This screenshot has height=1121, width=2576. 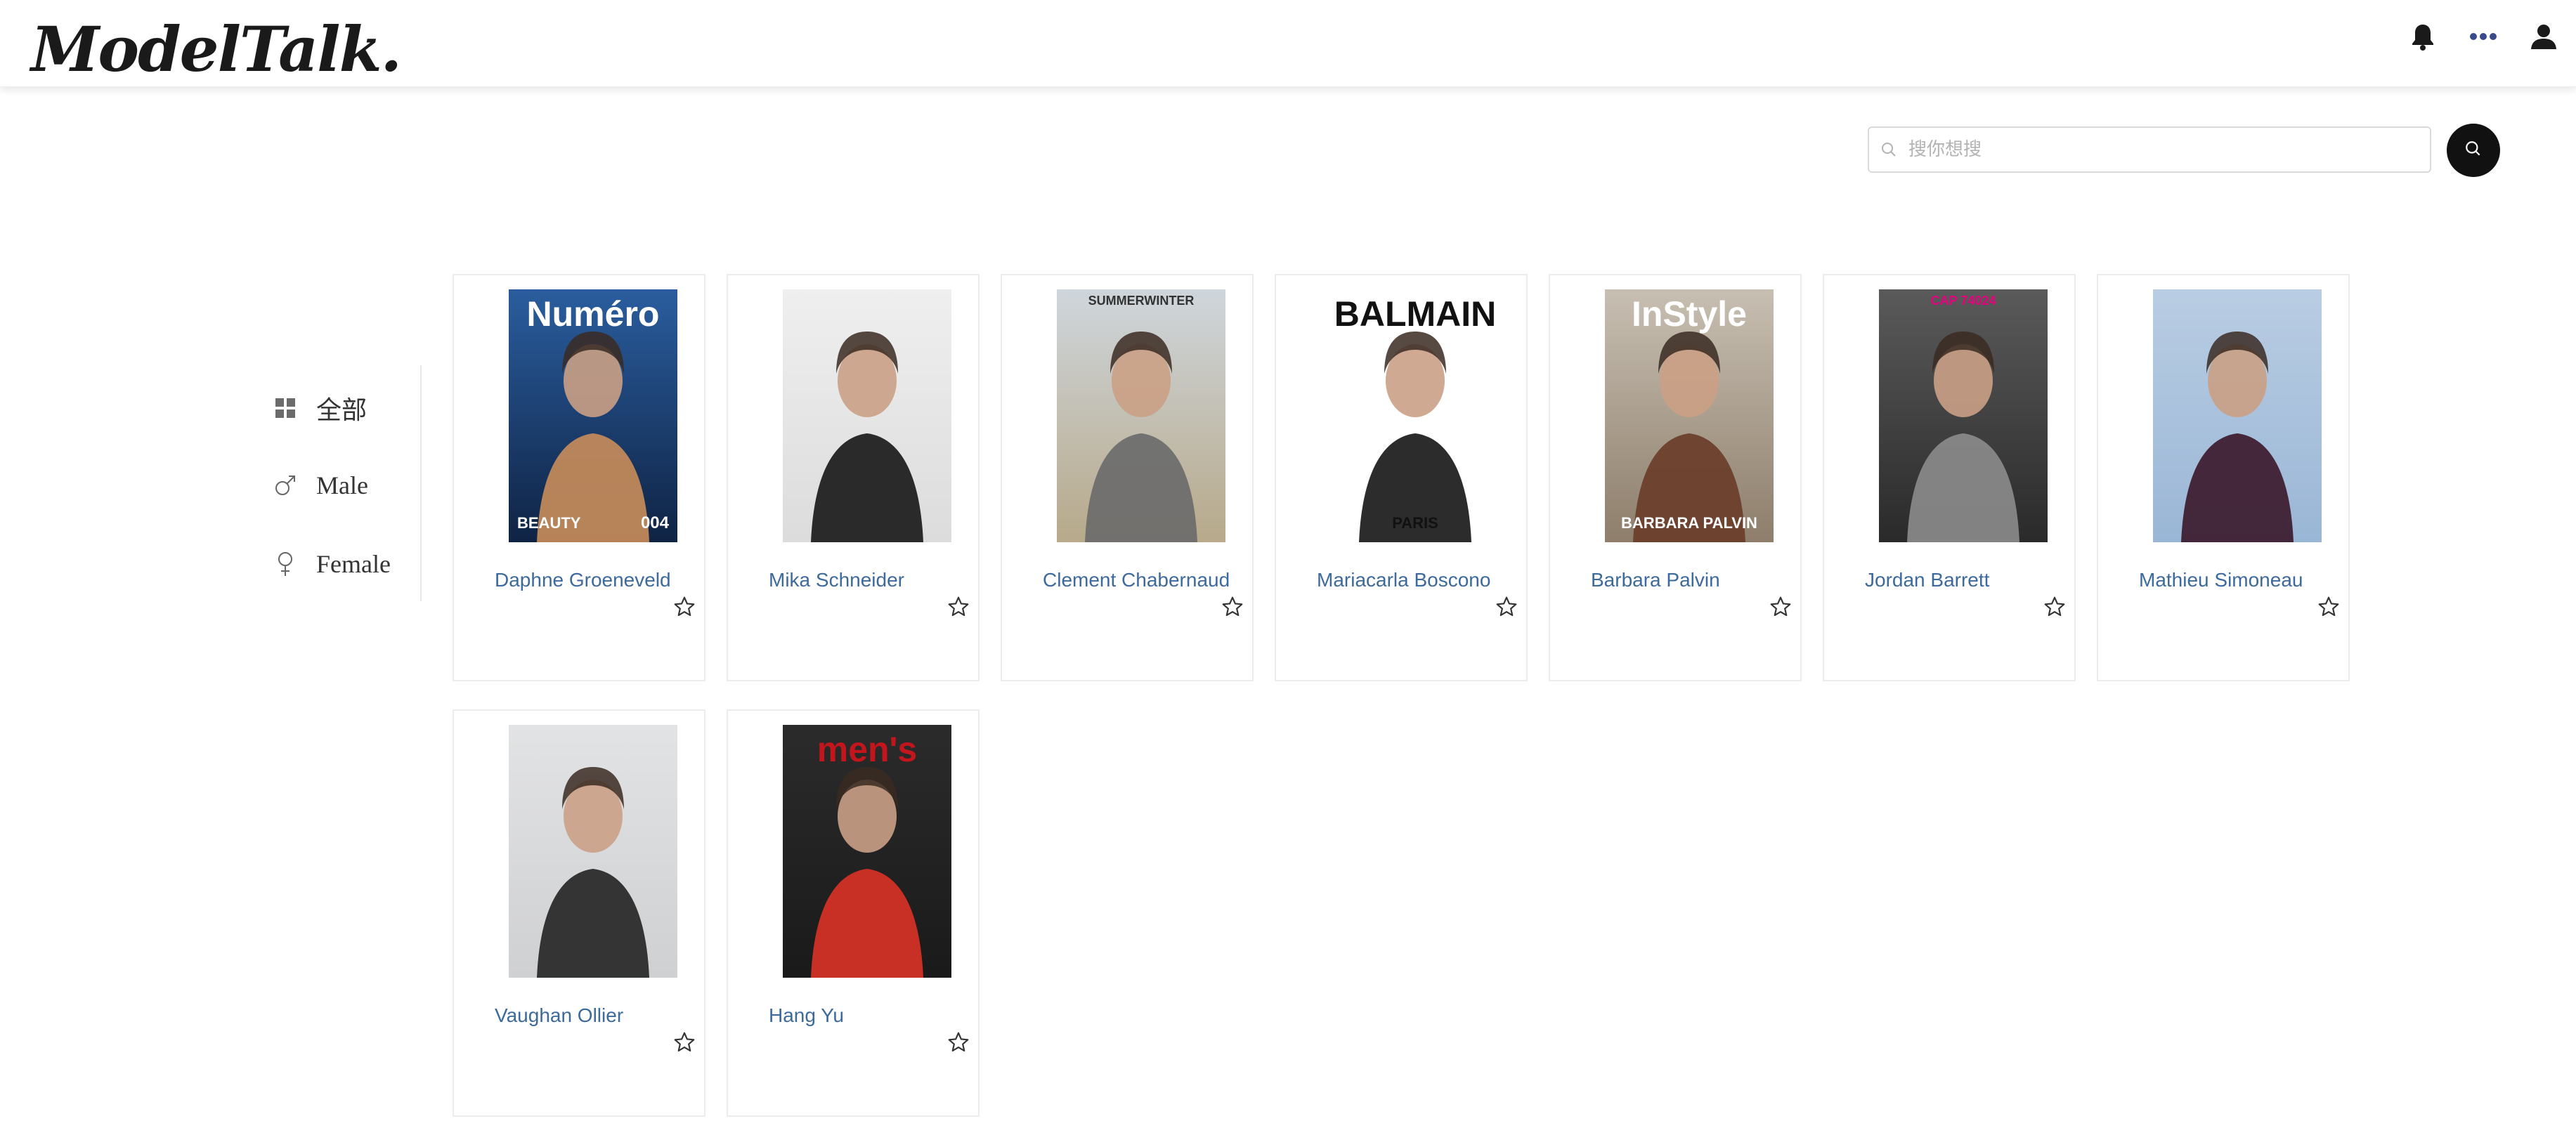 What do you see at coordinates (655, 522) in the screenshot?
I see `cover-issue: 004` at bounding box center [655, 522].